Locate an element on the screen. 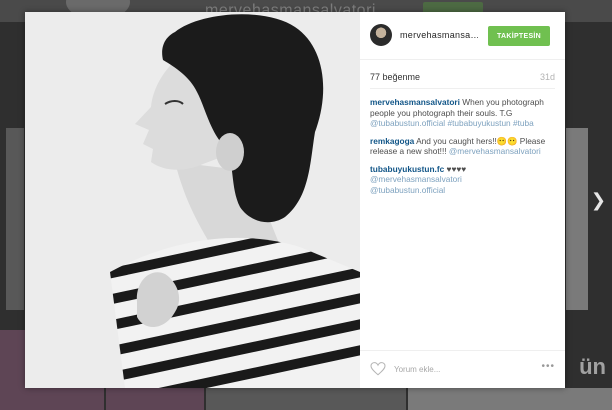  likes-count: 77 beğenme is located at coordinates (395, 77).